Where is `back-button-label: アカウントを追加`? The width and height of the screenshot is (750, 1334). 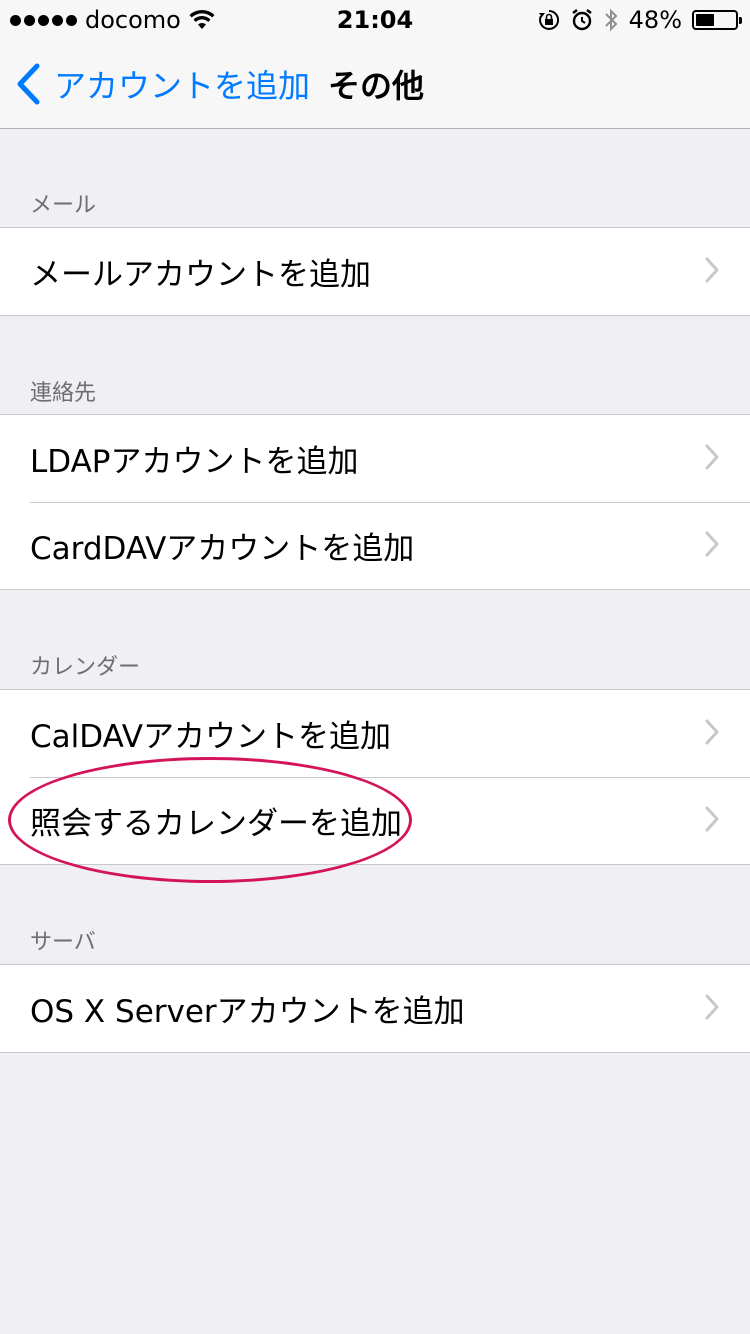 back-button-label: アカウントを追加 is located at coordinates (182, 86).